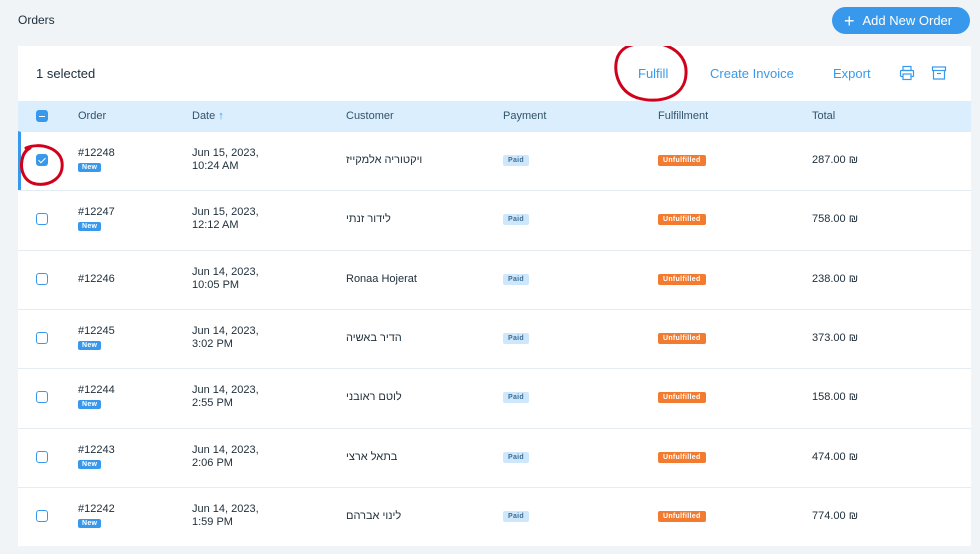 The width and height of the screenshot is (980, 554). What do you see at coordinates (683, 116) in the screenshot?
I see `column-header-fulfillment: Fulfillment` at bounding box center [683, 116].